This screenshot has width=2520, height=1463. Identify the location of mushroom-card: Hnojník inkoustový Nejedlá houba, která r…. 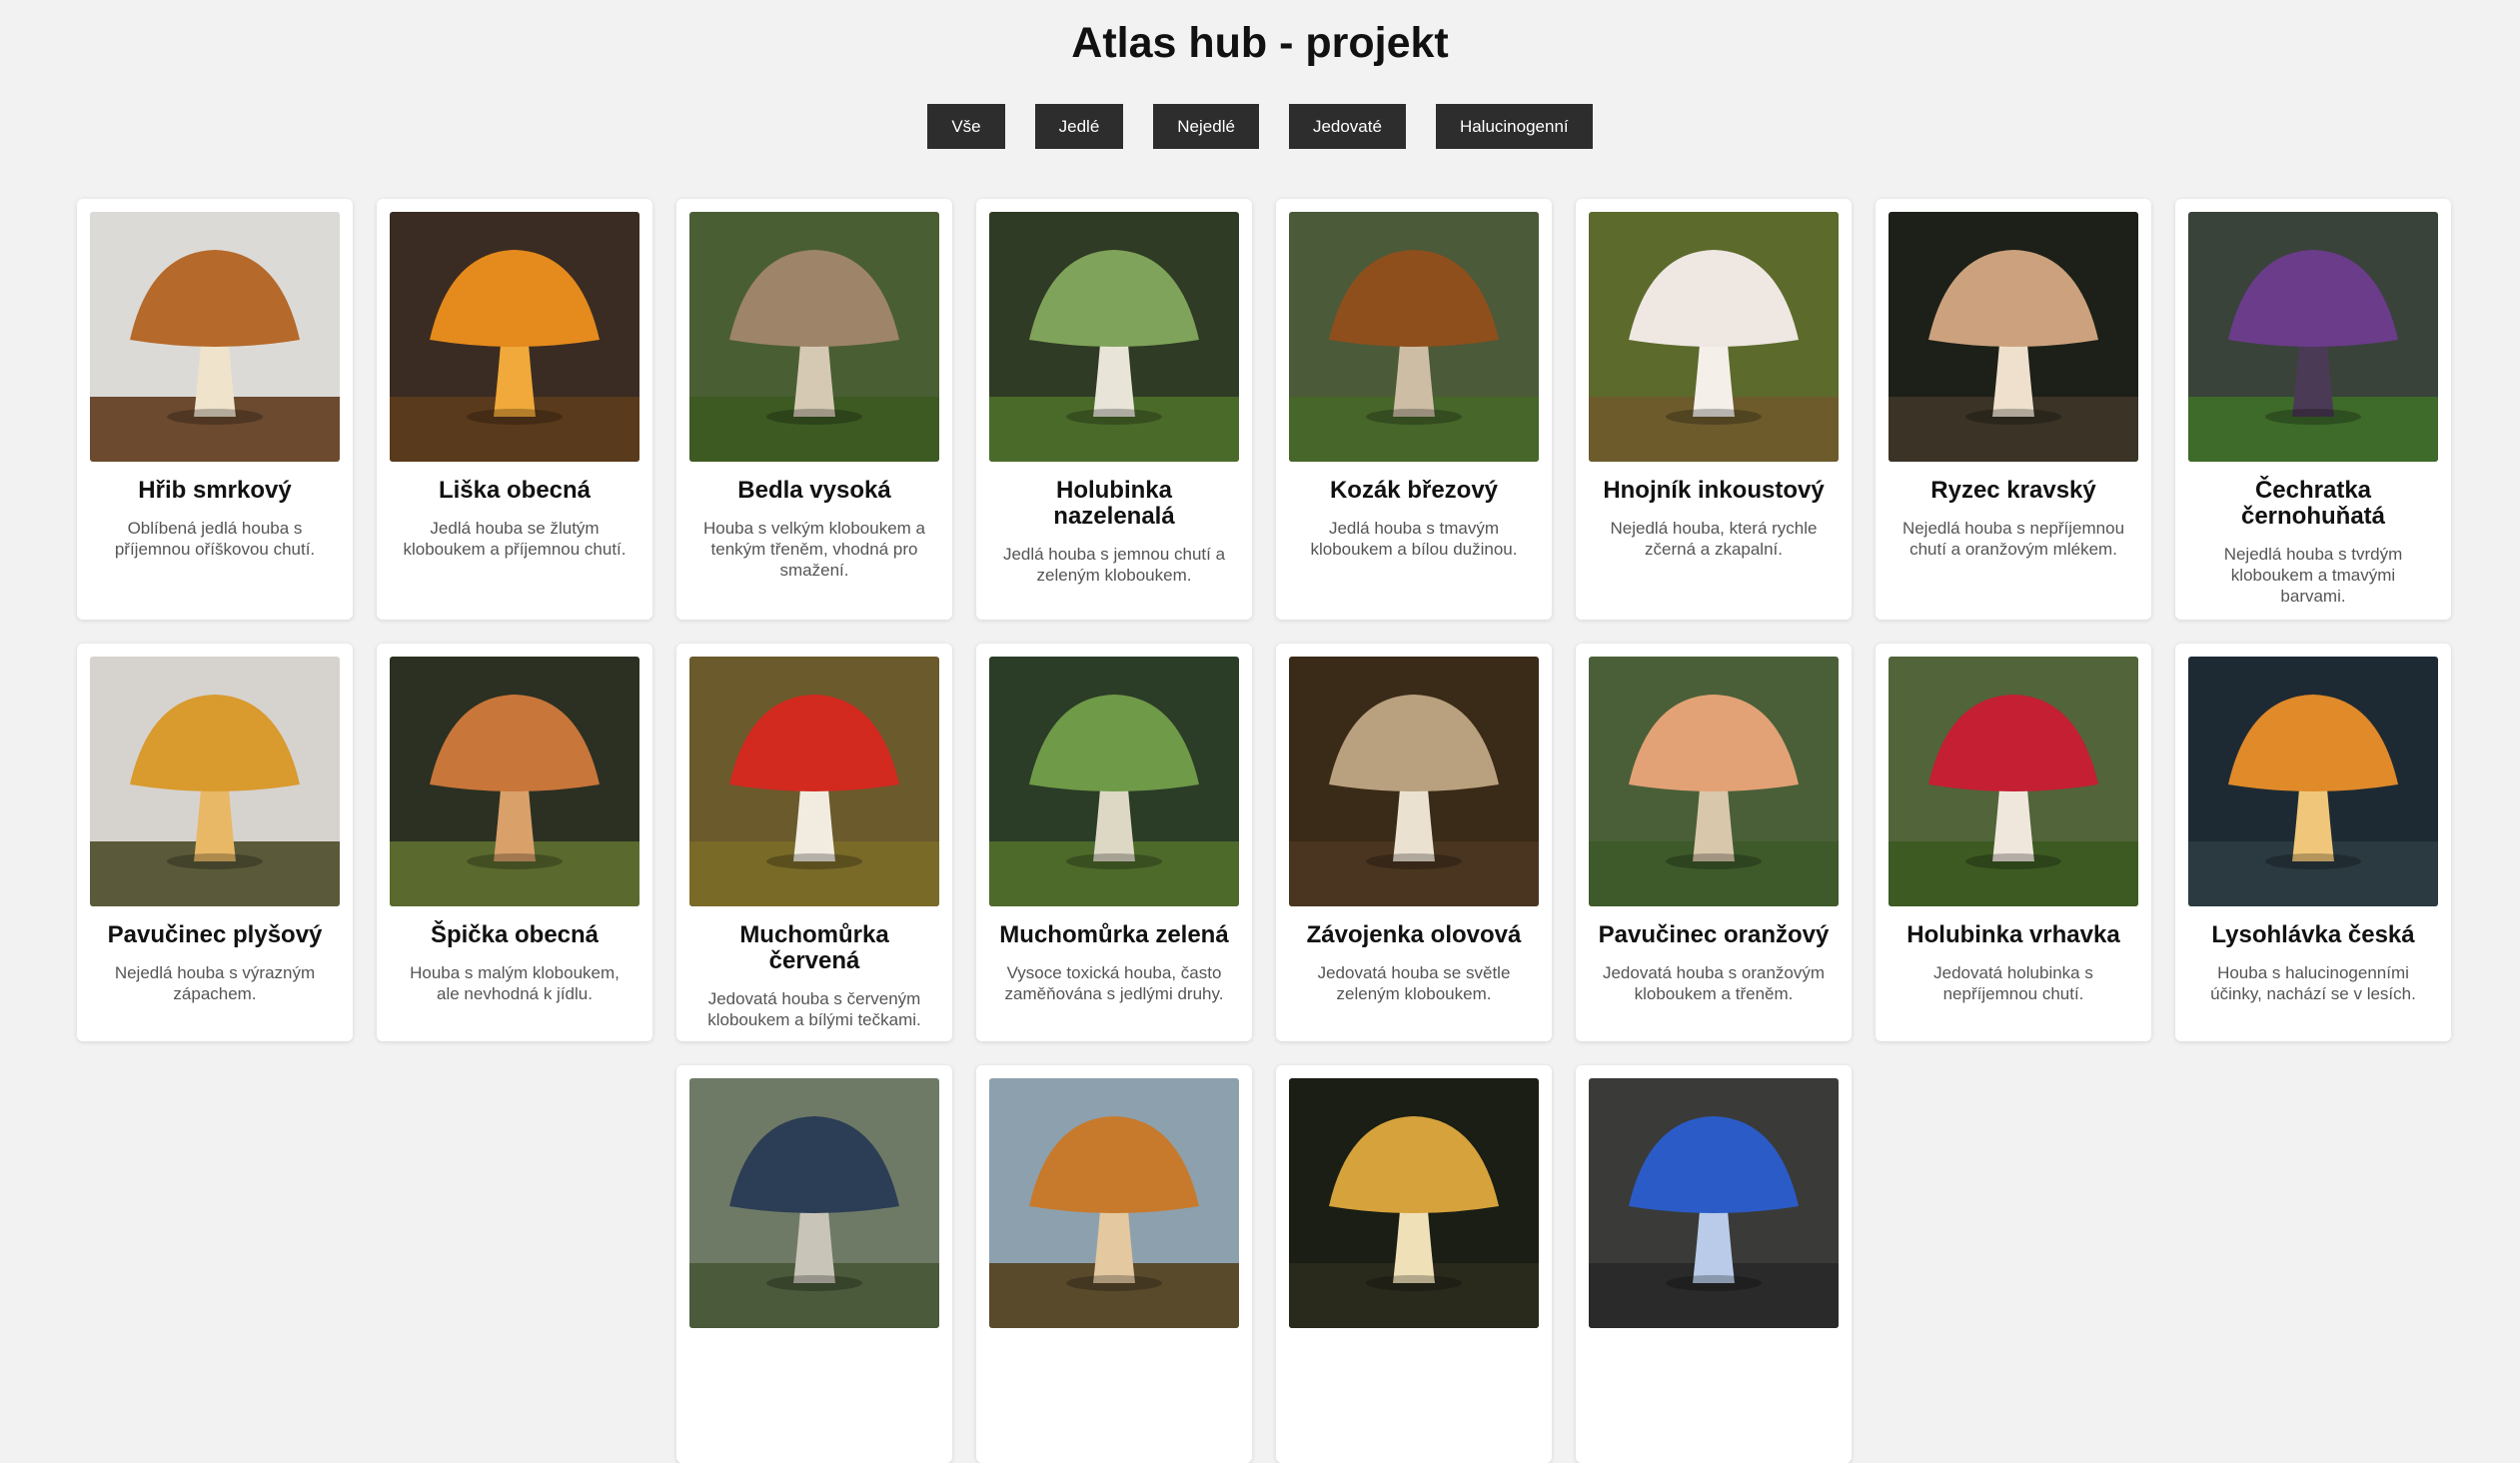
(1714, 409).